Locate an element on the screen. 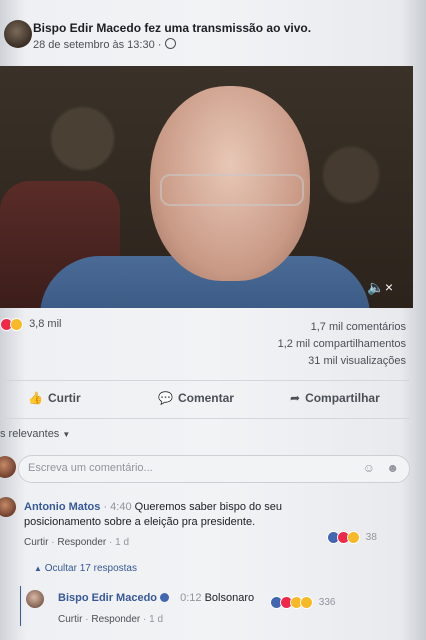  current-user-avatar is located at coordinates (8, 467).